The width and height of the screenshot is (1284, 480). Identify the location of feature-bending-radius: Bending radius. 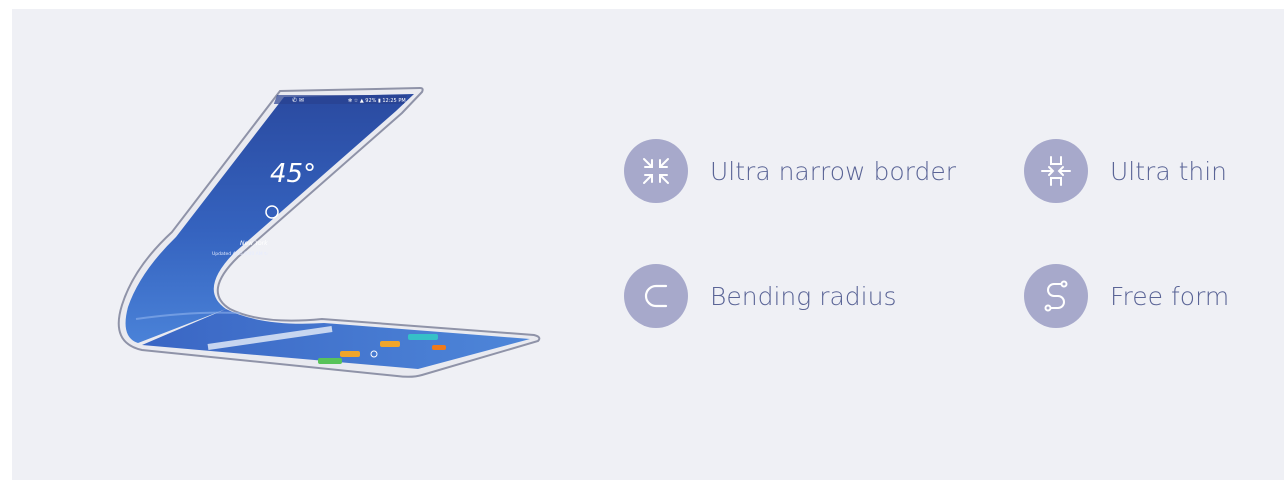
(760, 296).